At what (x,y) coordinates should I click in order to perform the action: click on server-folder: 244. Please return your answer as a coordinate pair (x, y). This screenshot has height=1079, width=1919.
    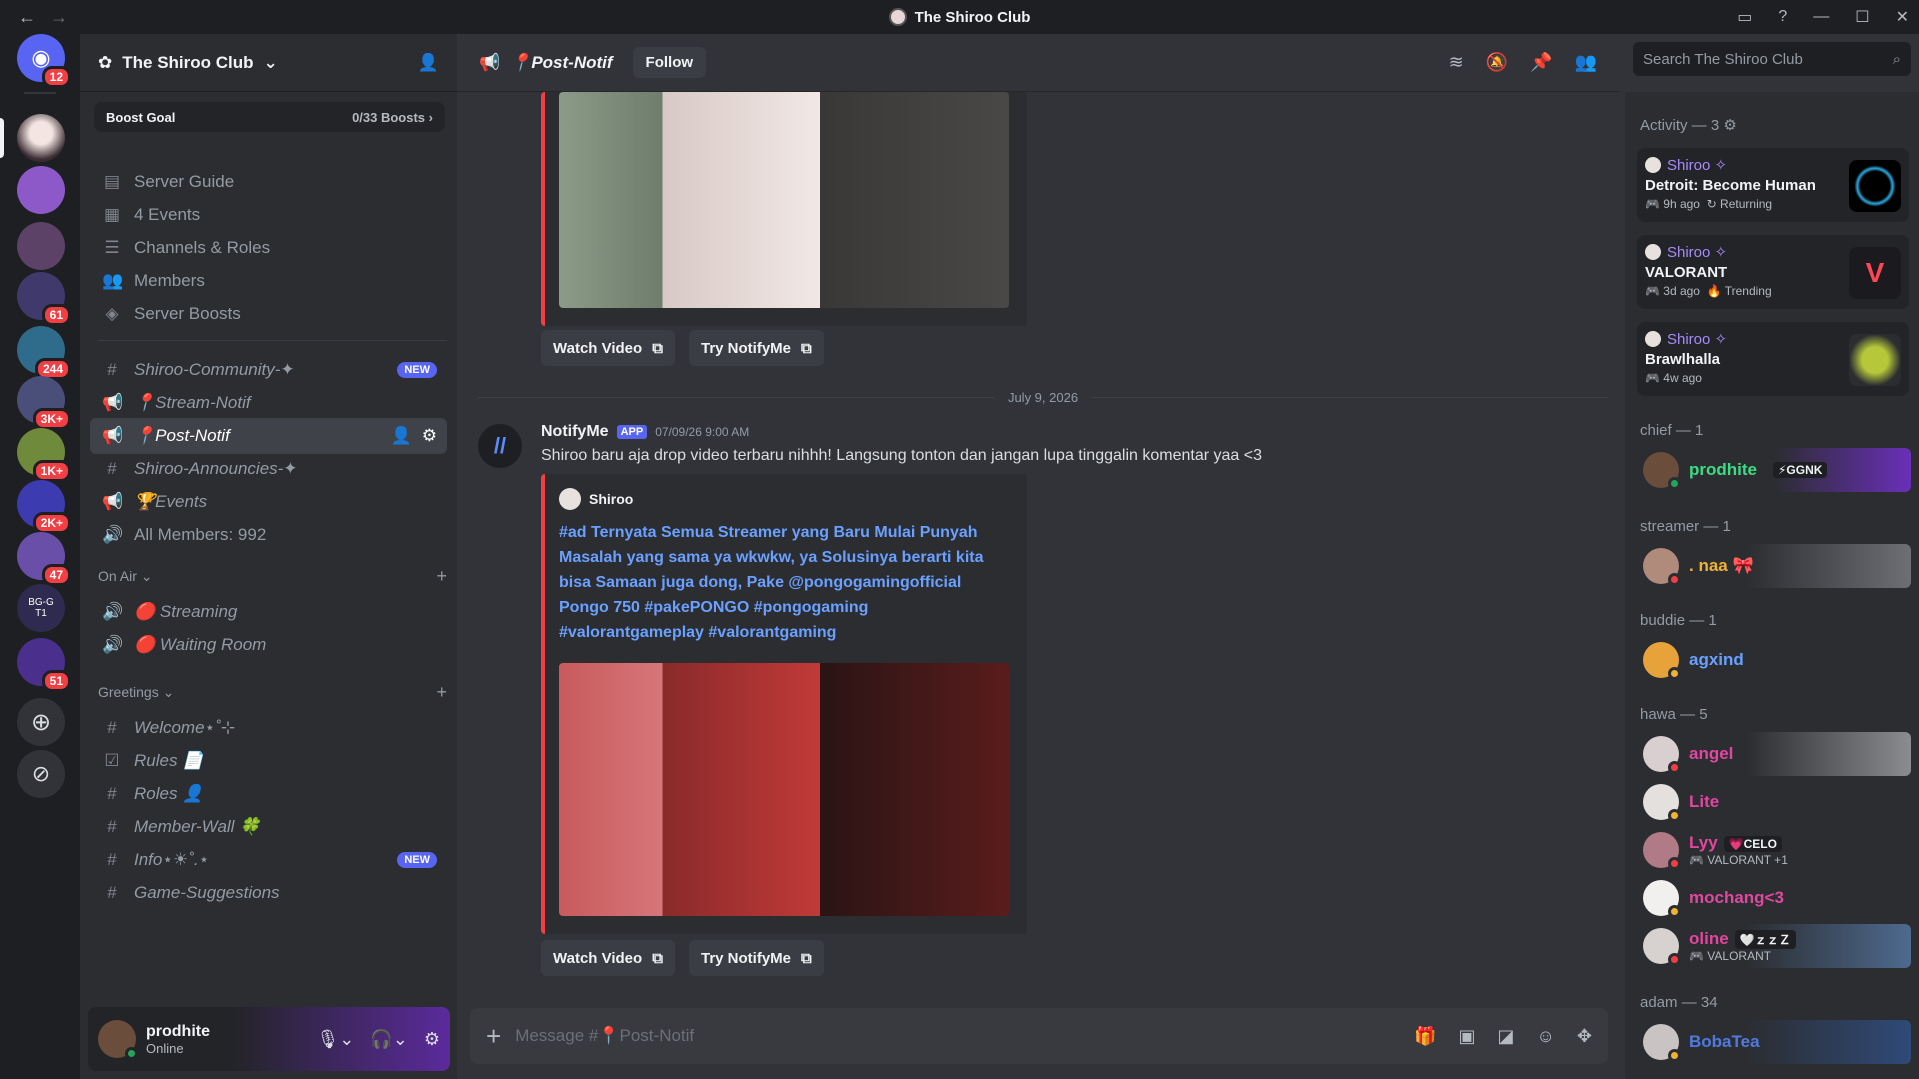
    Looking at the image, I should click on (44, 353).